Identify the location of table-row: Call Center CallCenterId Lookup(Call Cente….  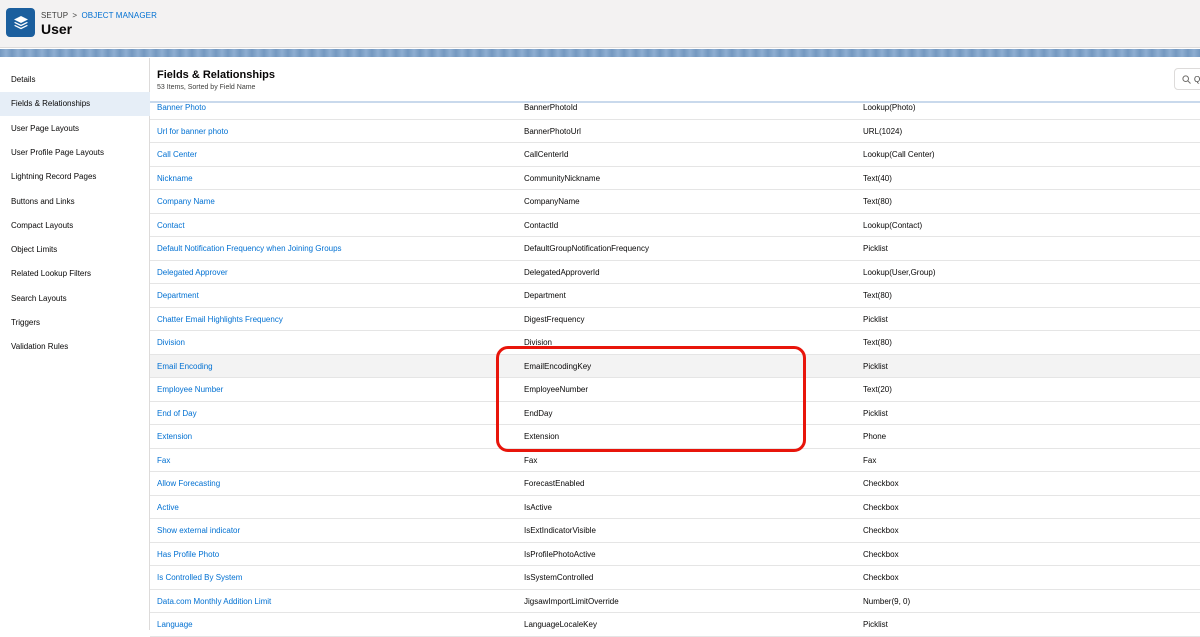
(675, 155).